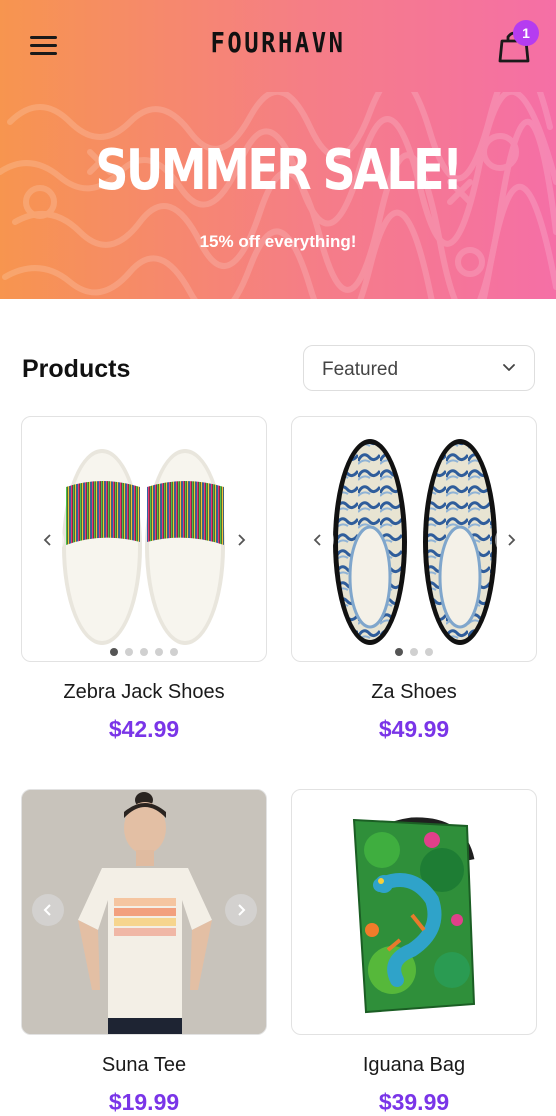 Image resolution: width=556 pixels, height=1116 pixels. What do you see at coordinates (144, 1065) in the screenshot?
I see `product-name: Suna Tee` at bounding box center [144, 1065].